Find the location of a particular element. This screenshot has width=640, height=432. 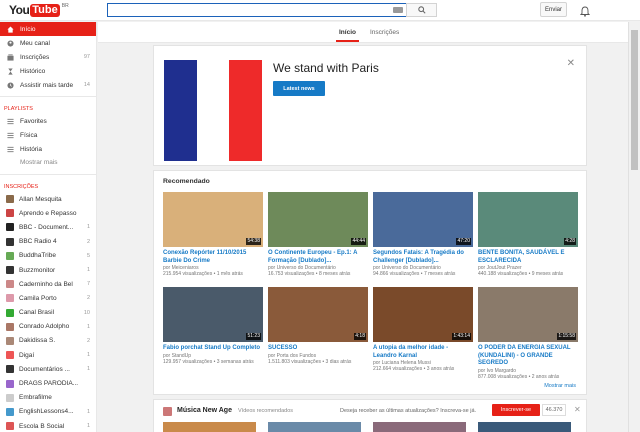

sidebar-item-history: Histórico is located at coordinates (48, 71).